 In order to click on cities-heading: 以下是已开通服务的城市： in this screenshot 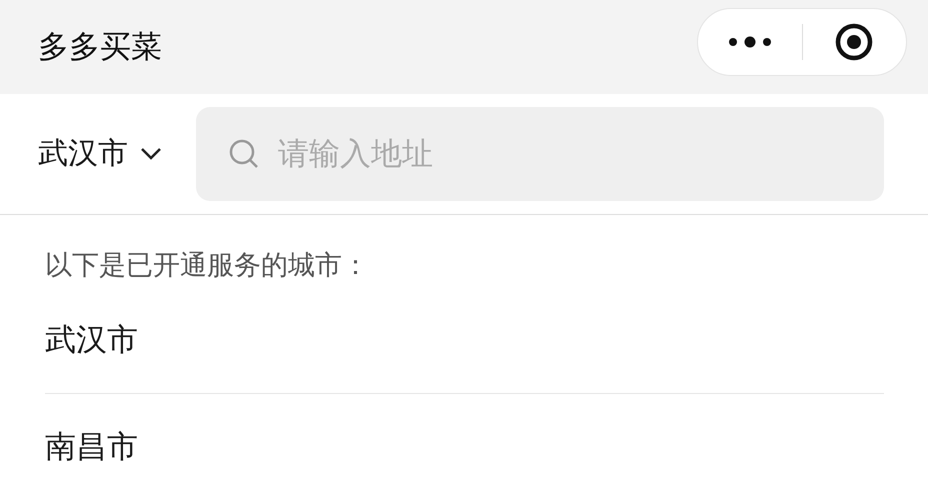, I will do `click(207, 266)`.